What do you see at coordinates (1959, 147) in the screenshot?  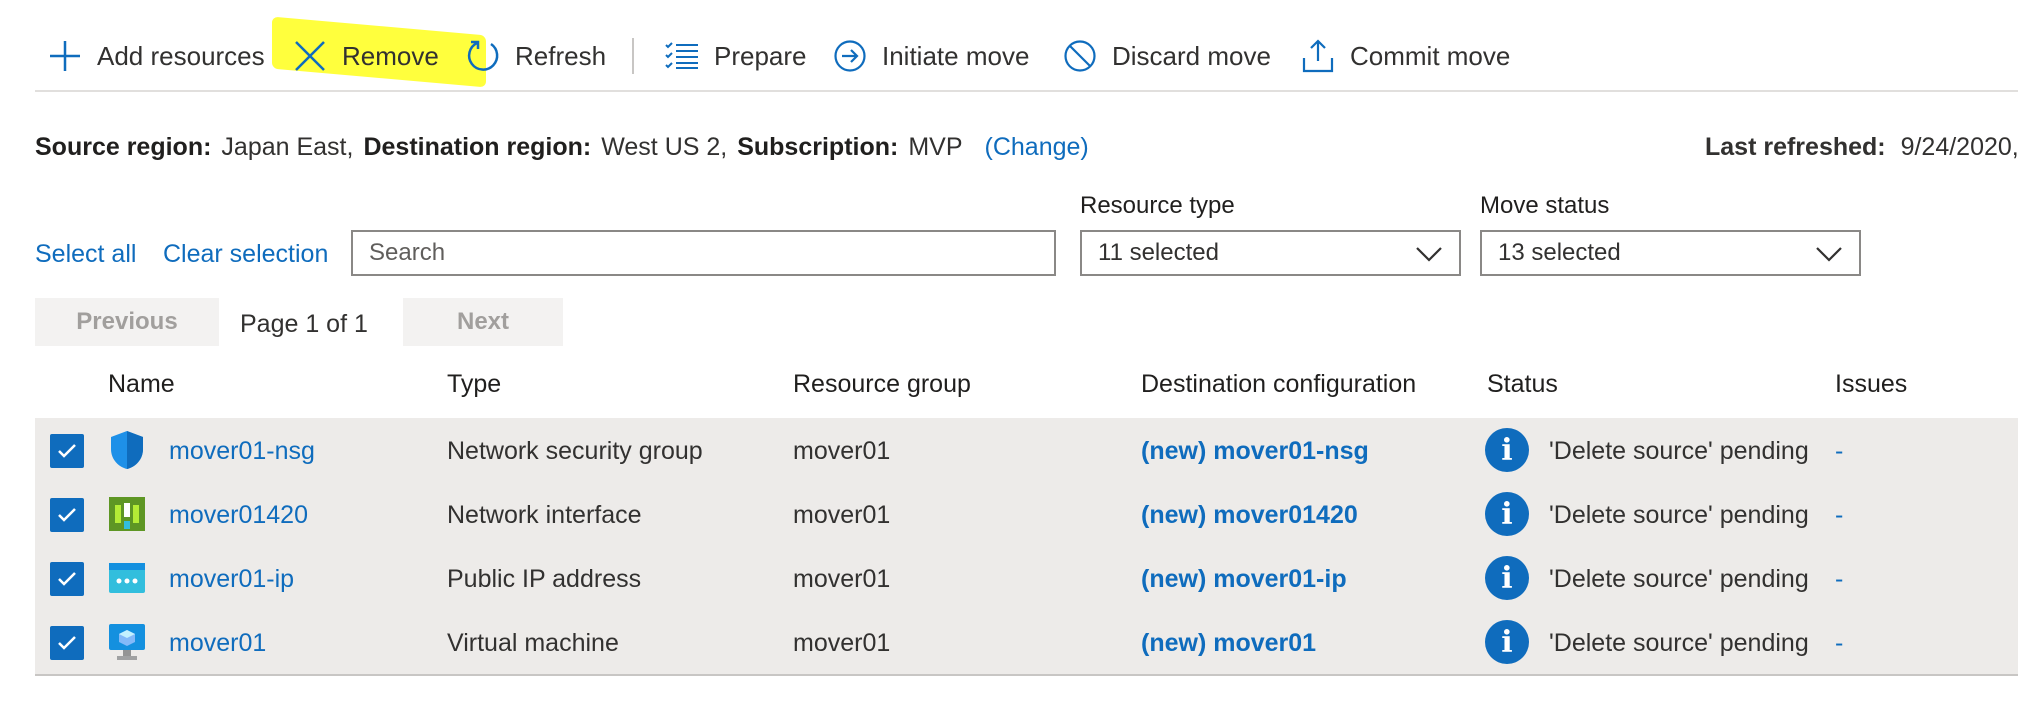 I see `last-refreshed-value: 9/24/2020,` at bounding box center [1959, 147].